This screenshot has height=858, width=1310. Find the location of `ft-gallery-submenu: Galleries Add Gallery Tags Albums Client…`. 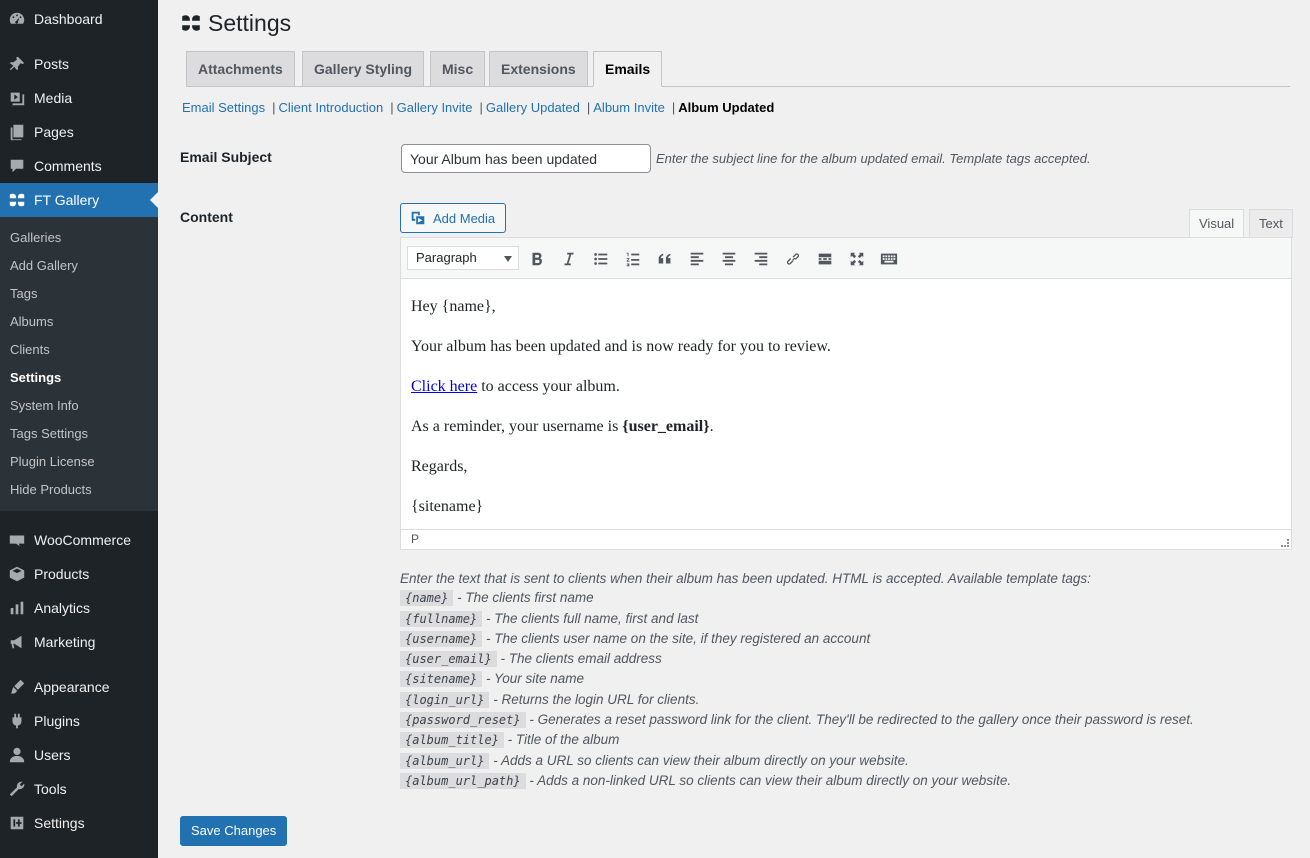

ft-gallery-submenu: Galleries Add Gallery Tags Albums Client… is located at coordinates (79, 364).